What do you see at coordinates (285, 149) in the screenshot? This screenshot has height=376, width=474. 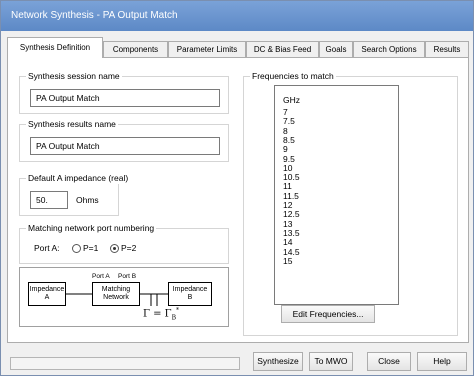 I see `frequency-item: 9` at bounding box center [285, 149].